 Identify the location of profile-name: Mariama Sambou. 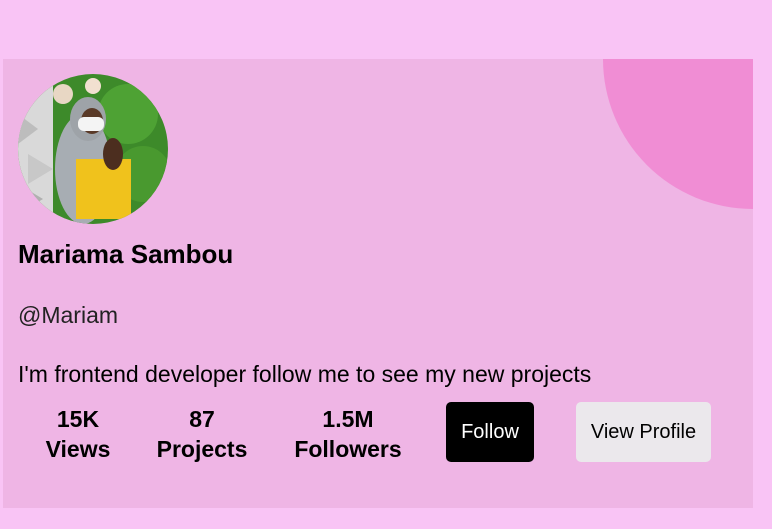
(126, 254).